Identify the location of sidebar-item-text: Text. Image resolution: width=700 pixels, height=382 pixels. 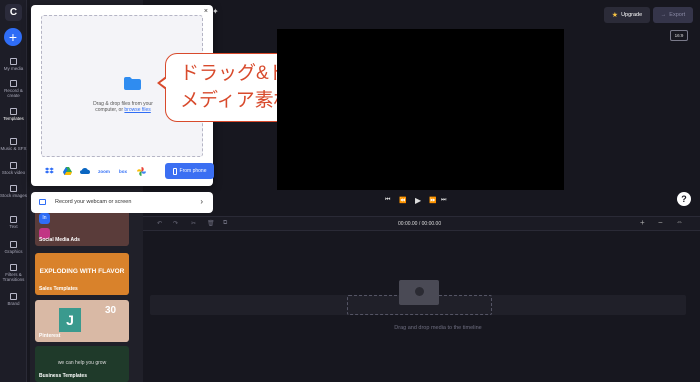
(13, 222).